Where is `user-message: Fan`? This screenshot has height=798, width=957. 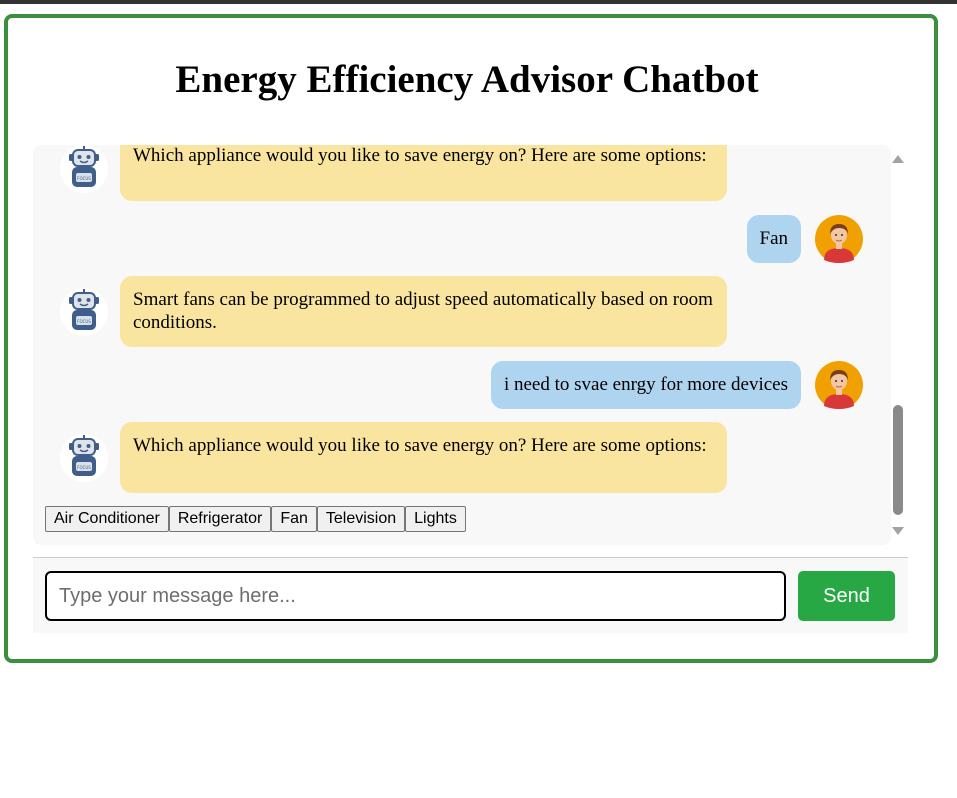 user-message: Fan is located at coordinates (773, 239).